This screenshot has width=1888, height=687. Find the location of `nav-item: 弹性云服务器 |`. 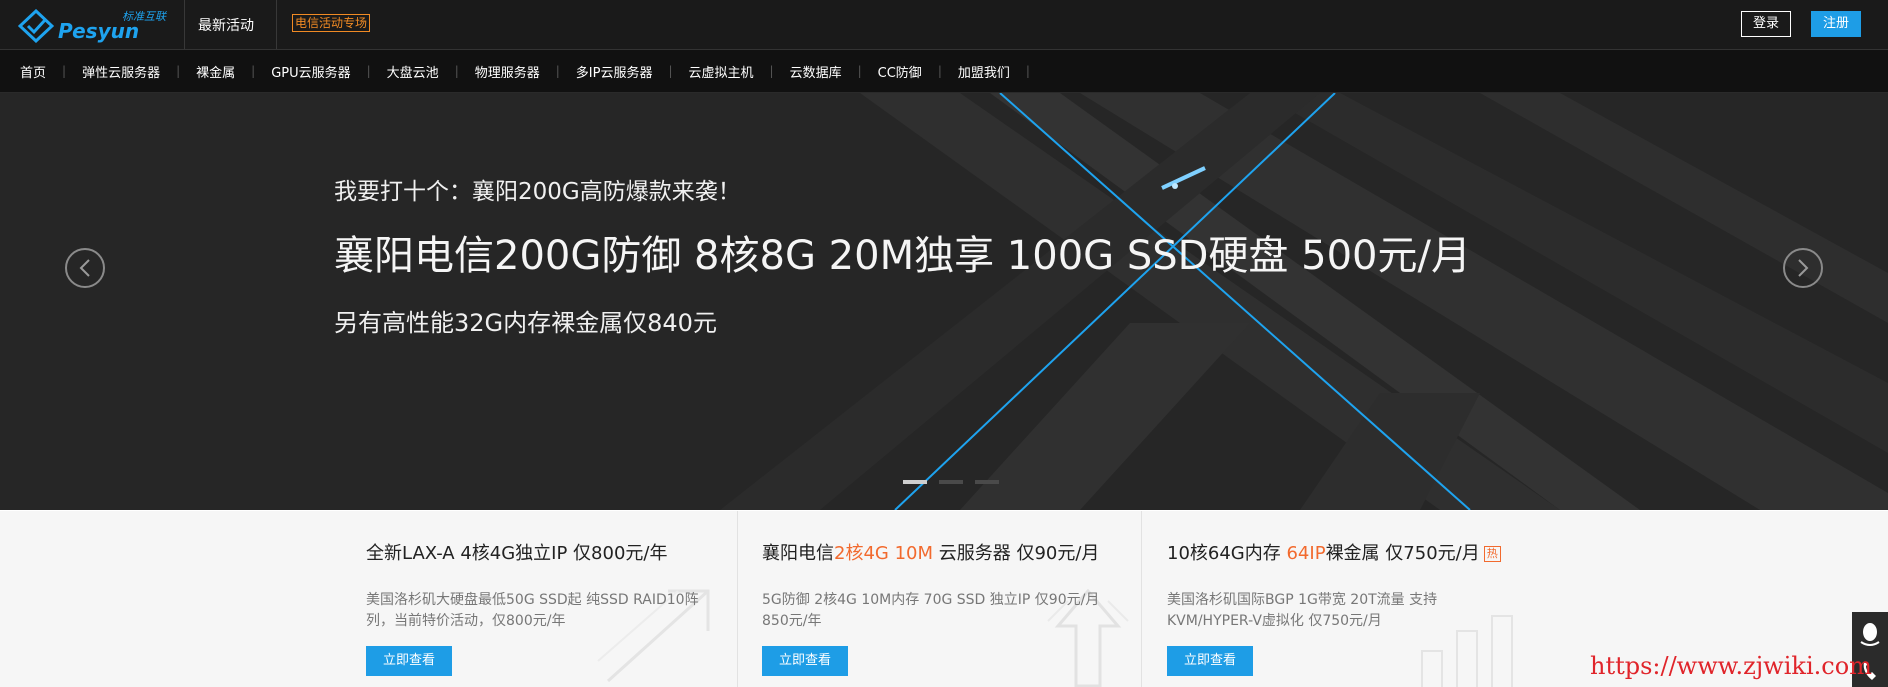

nav-item: 弹性云服务器 | is located at coordinates (123, 71).